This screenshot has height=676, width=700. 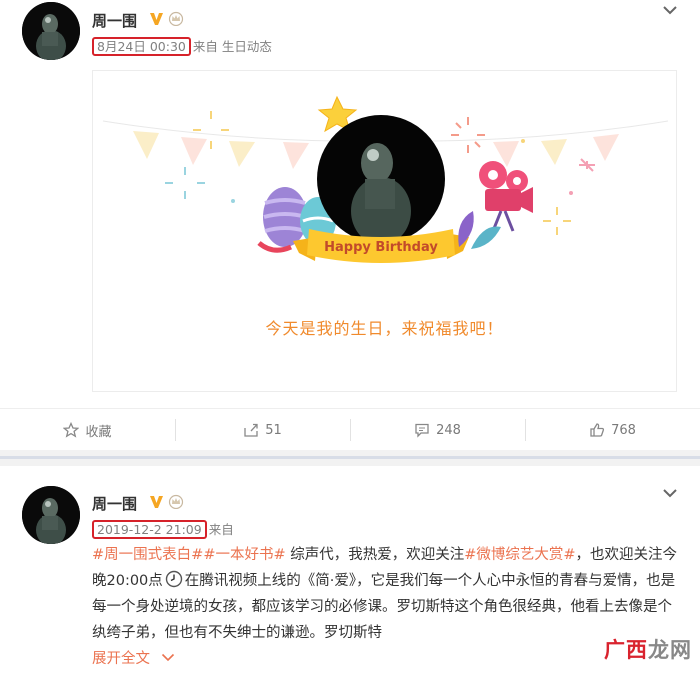 What do you see at coordinates (375, 555) in the screenshot?
I see `post-text: 综声代，我热爱，欢迎关注` at bounding box center [375, 555].